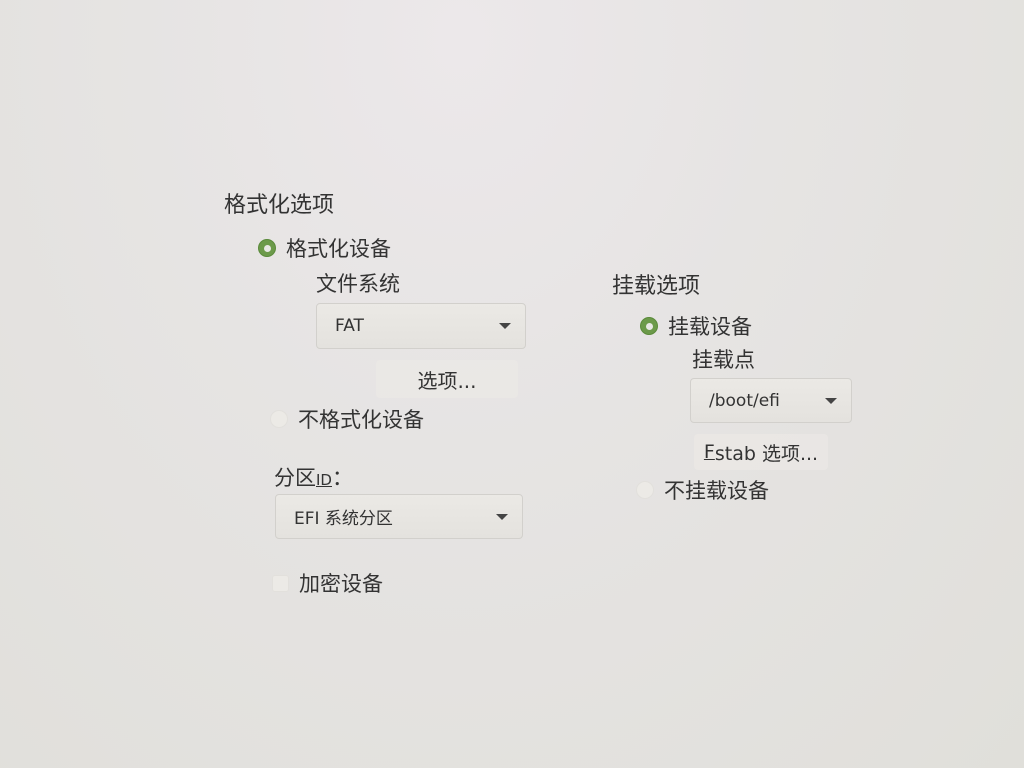 Image resolution: width=1024 pixels, height=768 pixels. Describe the element at coordinates (744, 400) in the screenshot. I see `mount-point-value: /boot/efi` at that location.